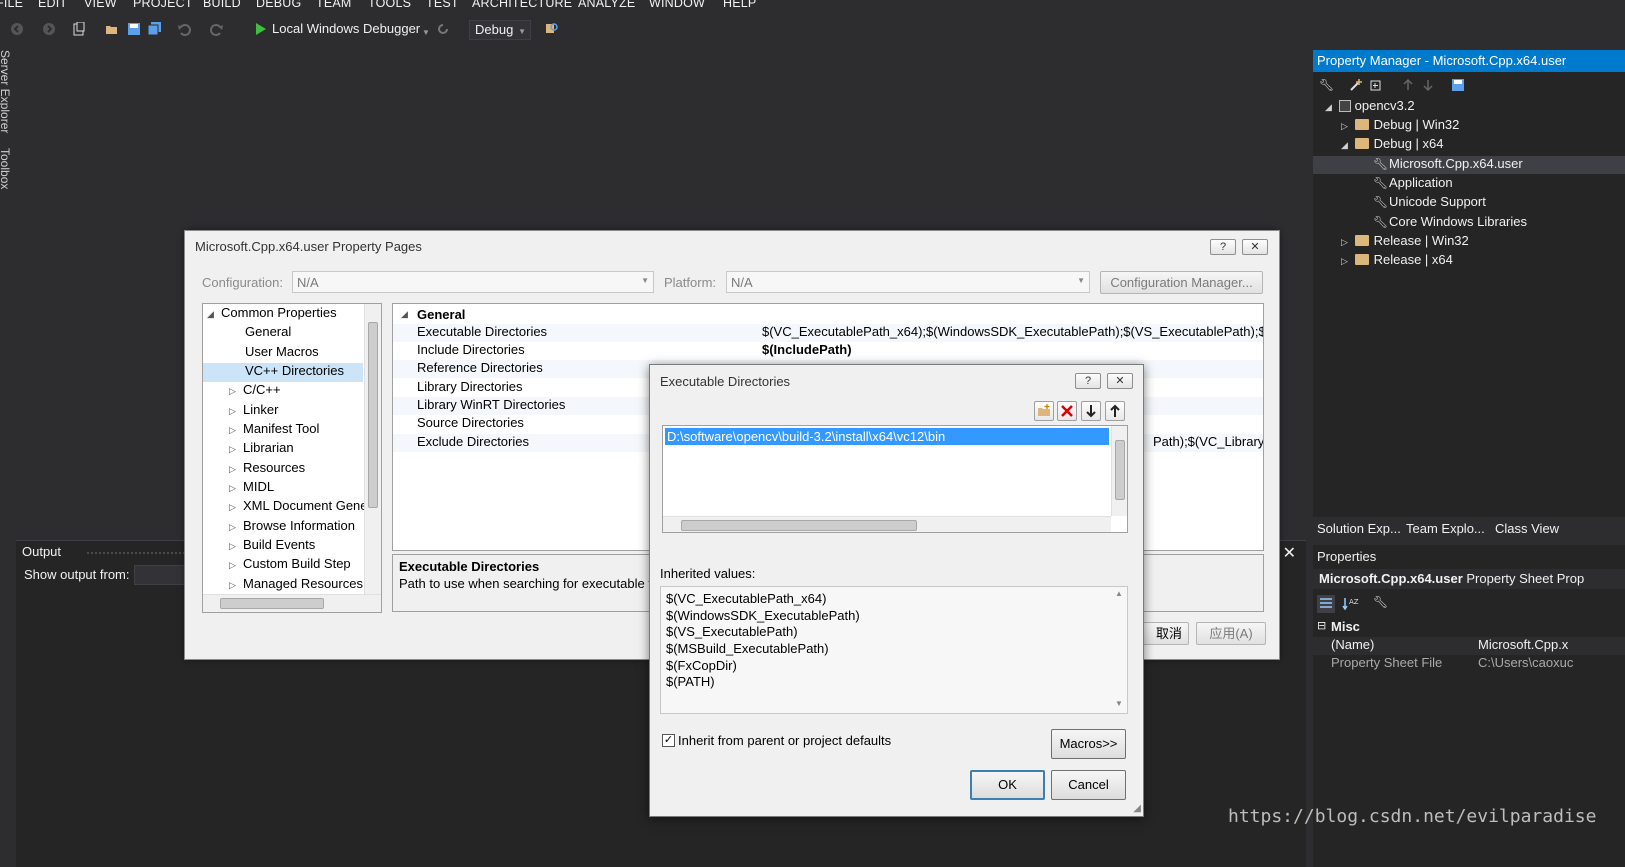  Describe the element at coordinates (1326, 604) in the screenshot. I see `categorized-icon` at that location.